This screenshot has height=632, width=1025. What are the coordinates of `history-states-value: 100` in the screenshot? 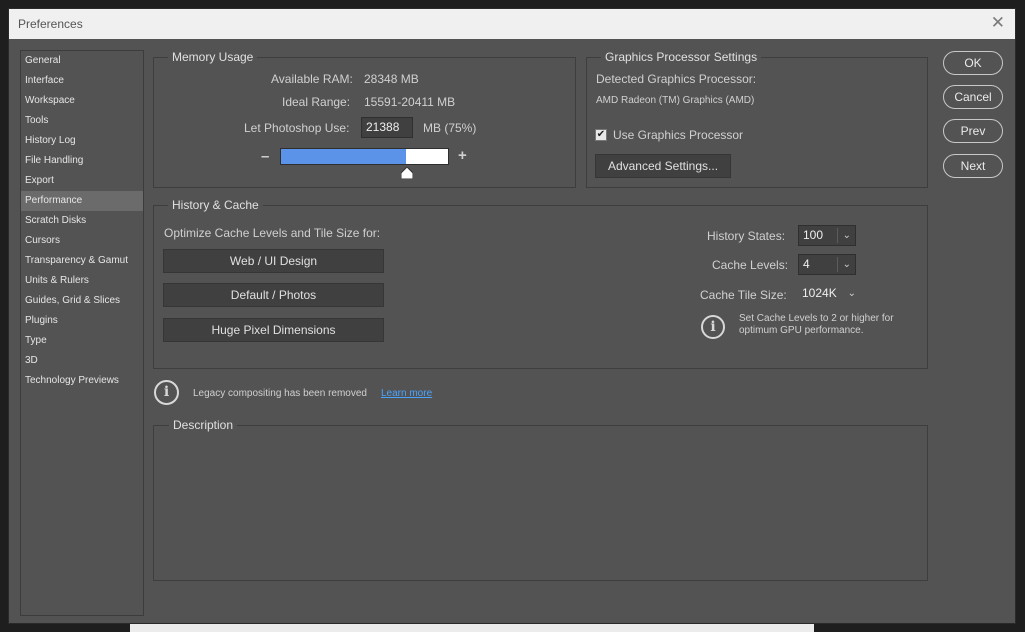 It's located at (813, 235).